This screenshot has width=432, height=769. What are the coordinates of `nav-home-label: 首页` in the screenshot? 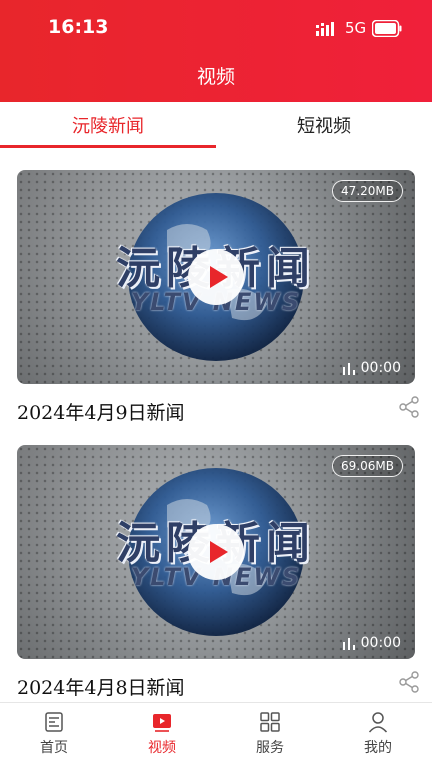 It's located at (54, 748).